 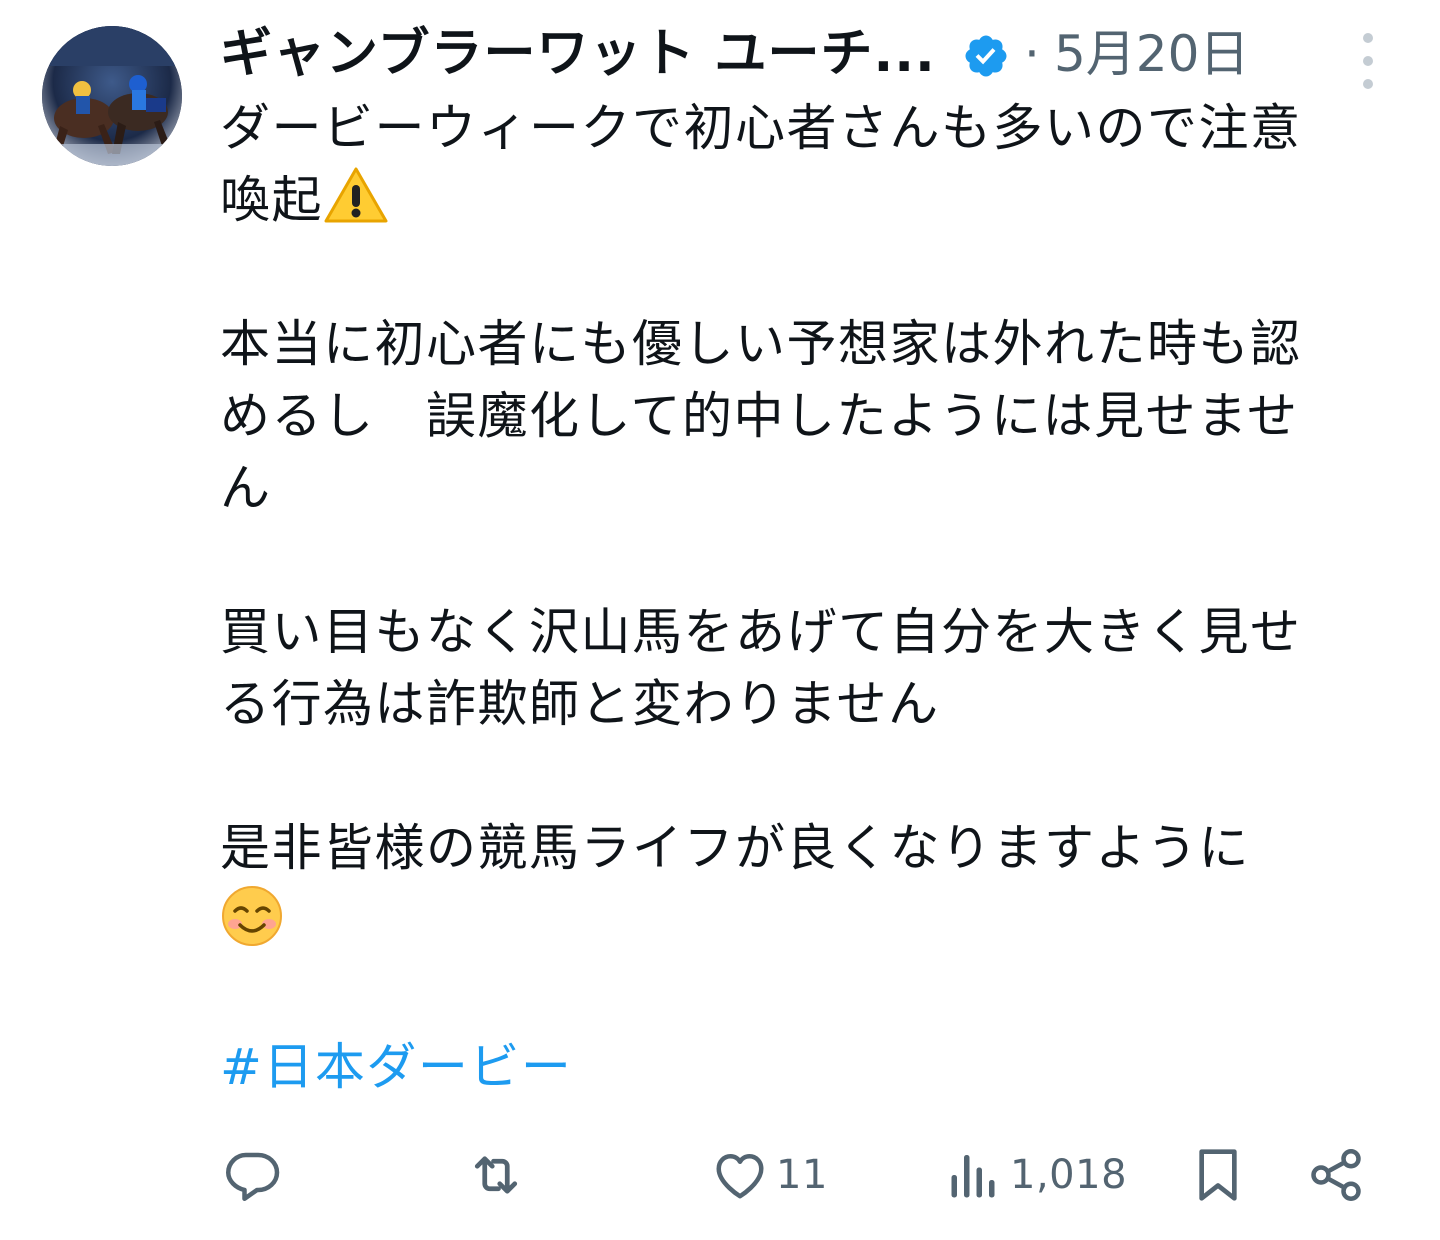 I want to click on like-count: 11, so click(x=802, y=1175).